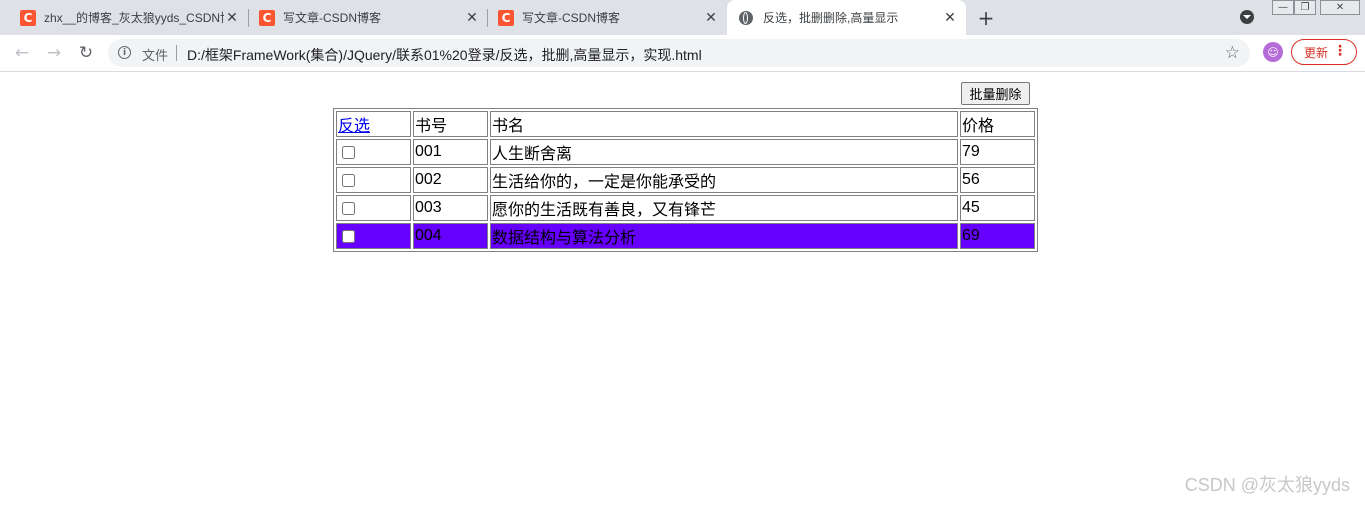 The width and height of the screenshot is (1365, 505). What do you see at coordinates (450, 124) in the screenshot?
I see `header-cell: 书号` at bounding box center [450, 124].